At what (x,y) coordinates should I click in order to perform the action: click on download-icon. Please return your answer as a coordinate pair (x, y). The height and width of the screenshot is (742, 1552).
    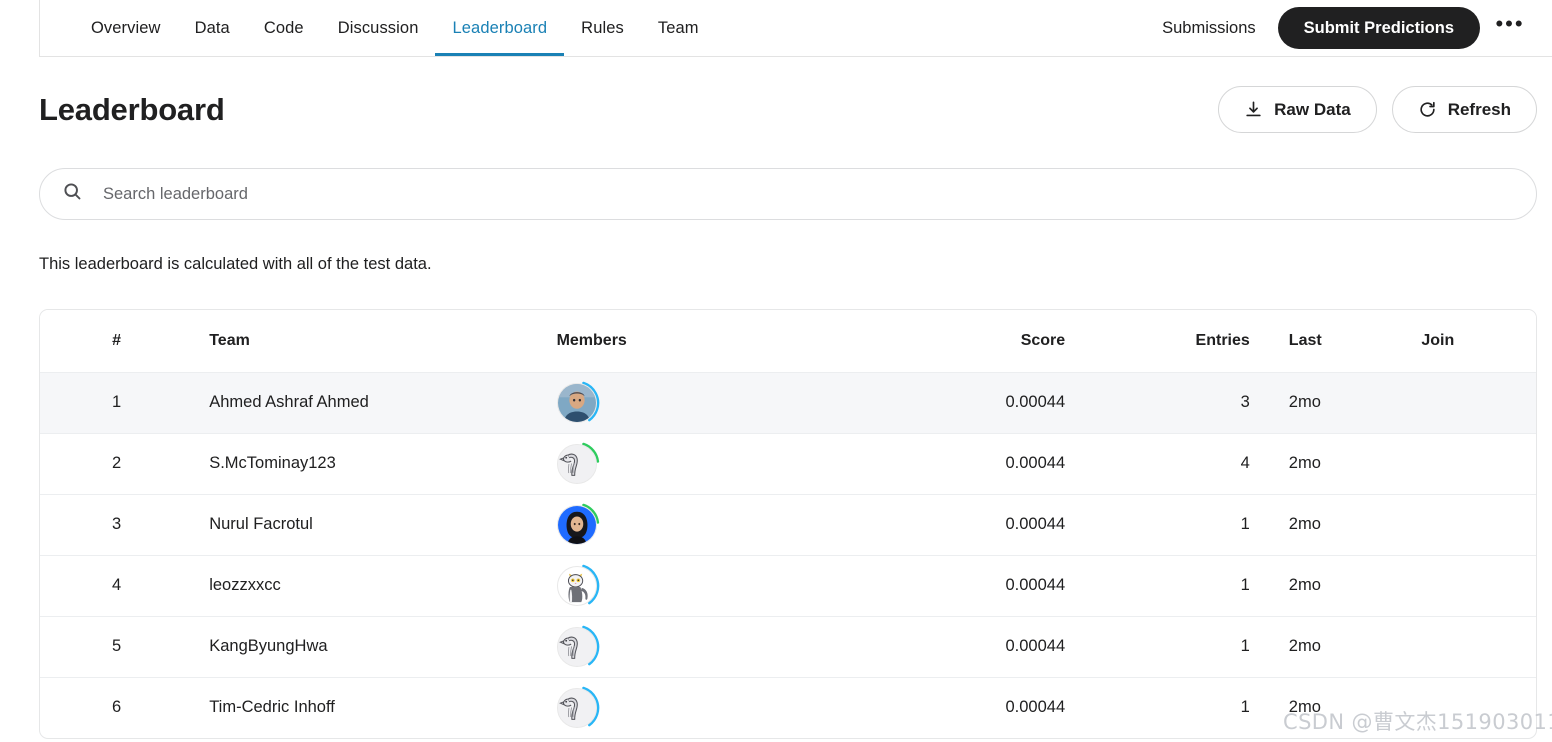
    Looking at the image, I should click on (1253, 109).